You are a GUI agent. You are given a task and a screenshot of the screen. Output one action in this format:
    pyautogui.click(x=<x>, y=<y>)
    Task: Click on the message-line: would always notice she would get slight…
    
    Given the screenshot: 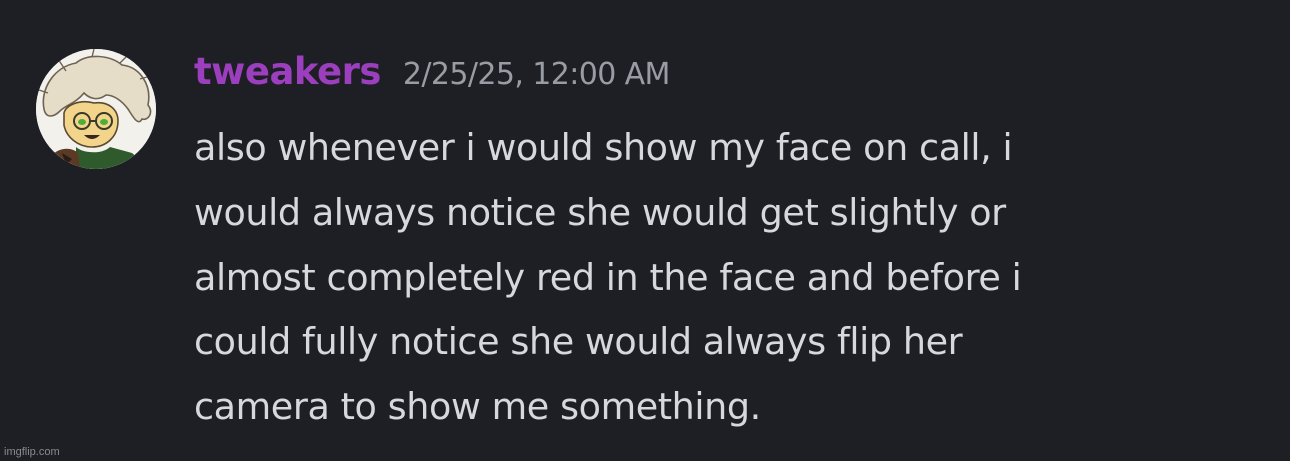 What is the action you would take?
    pyautogui.click(x=600, y=212)
    